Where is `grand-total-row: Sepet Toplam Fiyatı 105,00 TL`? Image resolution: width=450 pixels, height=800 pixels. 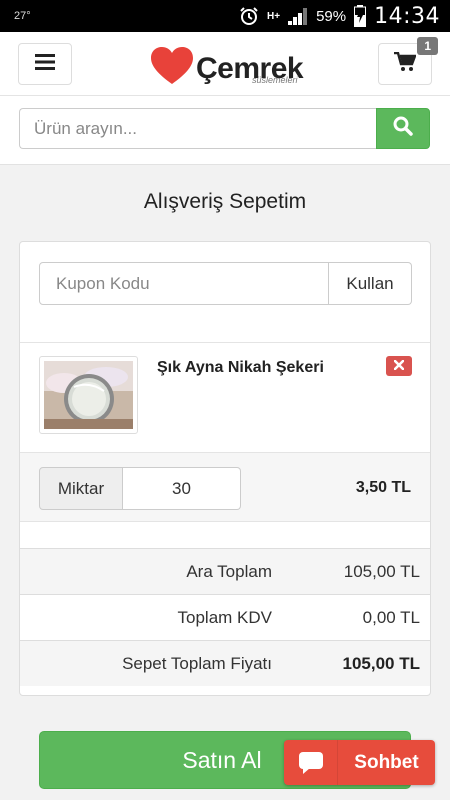
grand-total-row: Sepet Toplam Fiyatı 105,00 TL is located at coordinates (225, 663).